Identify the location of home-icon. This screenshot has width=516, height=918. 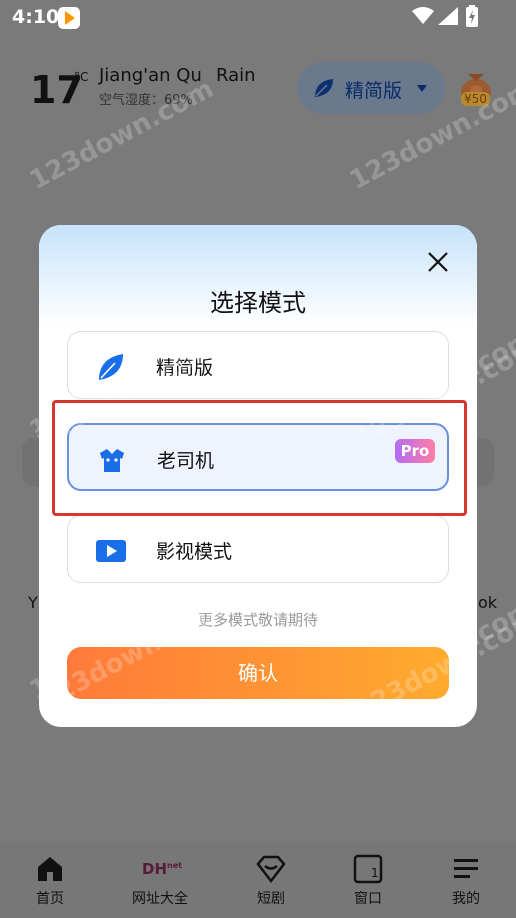
(50, 869).